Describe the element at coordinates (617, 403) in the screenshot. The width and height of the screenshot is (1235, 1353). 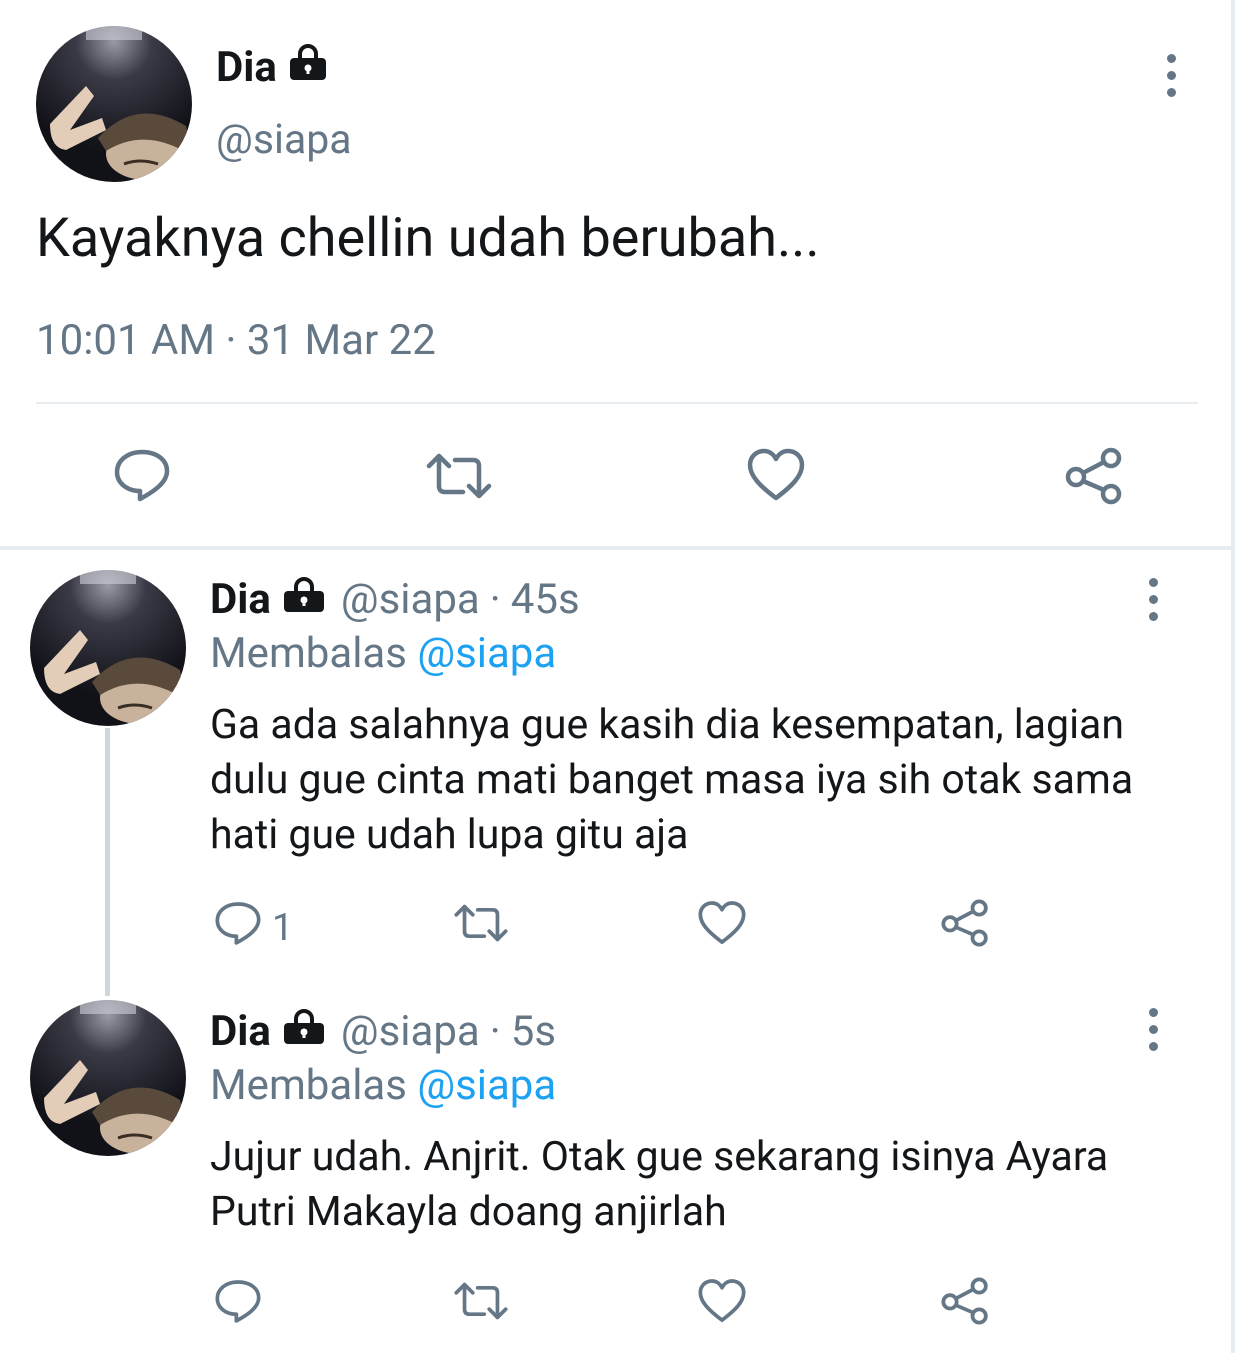
I see `divider` at that location.